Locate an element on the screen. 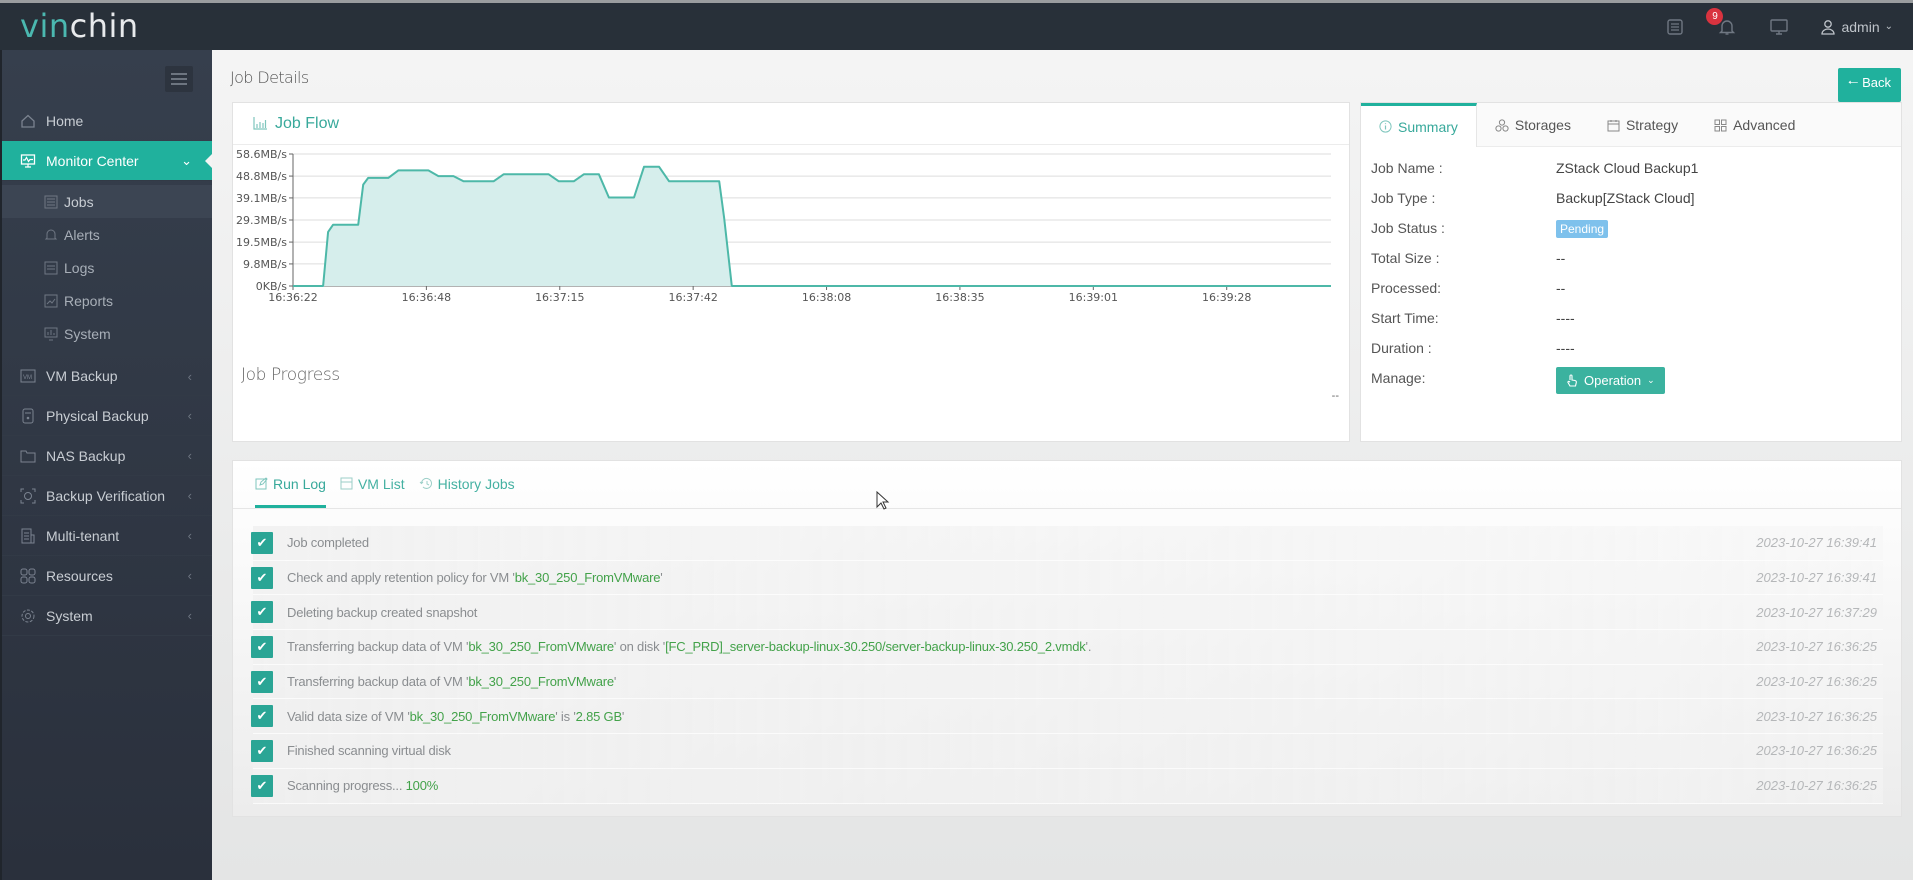 This screenshot has width=1913, height=880. sidebar-item-label: Backup Verification is located at coordinates (106, 495).